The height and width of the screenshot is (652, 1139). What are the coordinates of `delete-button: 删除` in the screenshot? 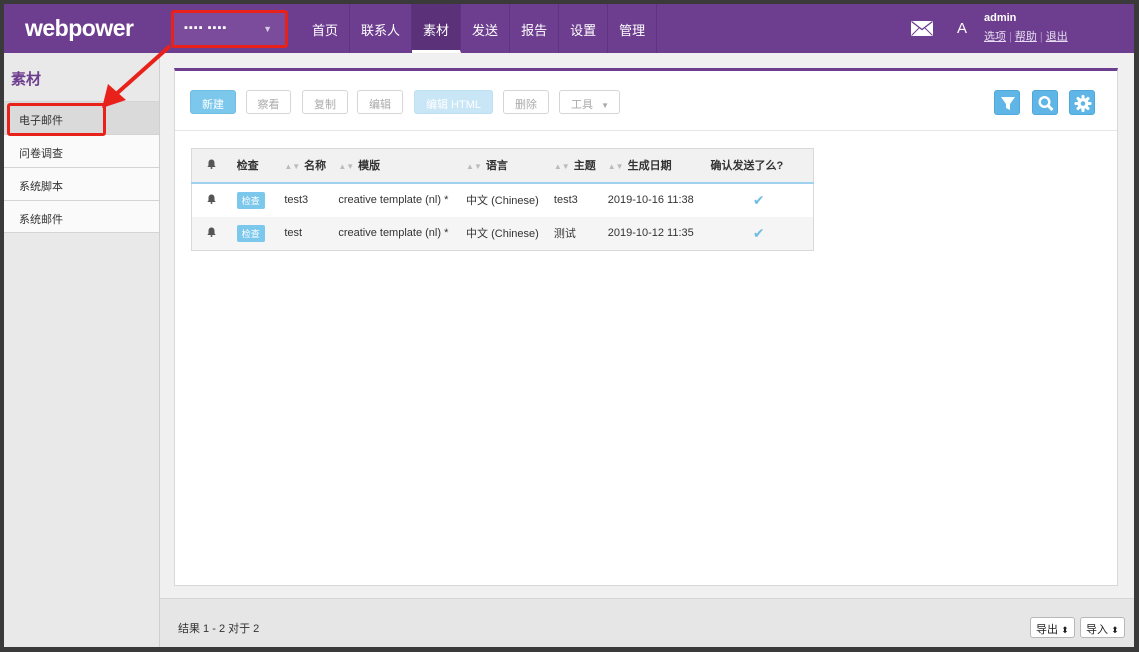 It's located at (526, 102).